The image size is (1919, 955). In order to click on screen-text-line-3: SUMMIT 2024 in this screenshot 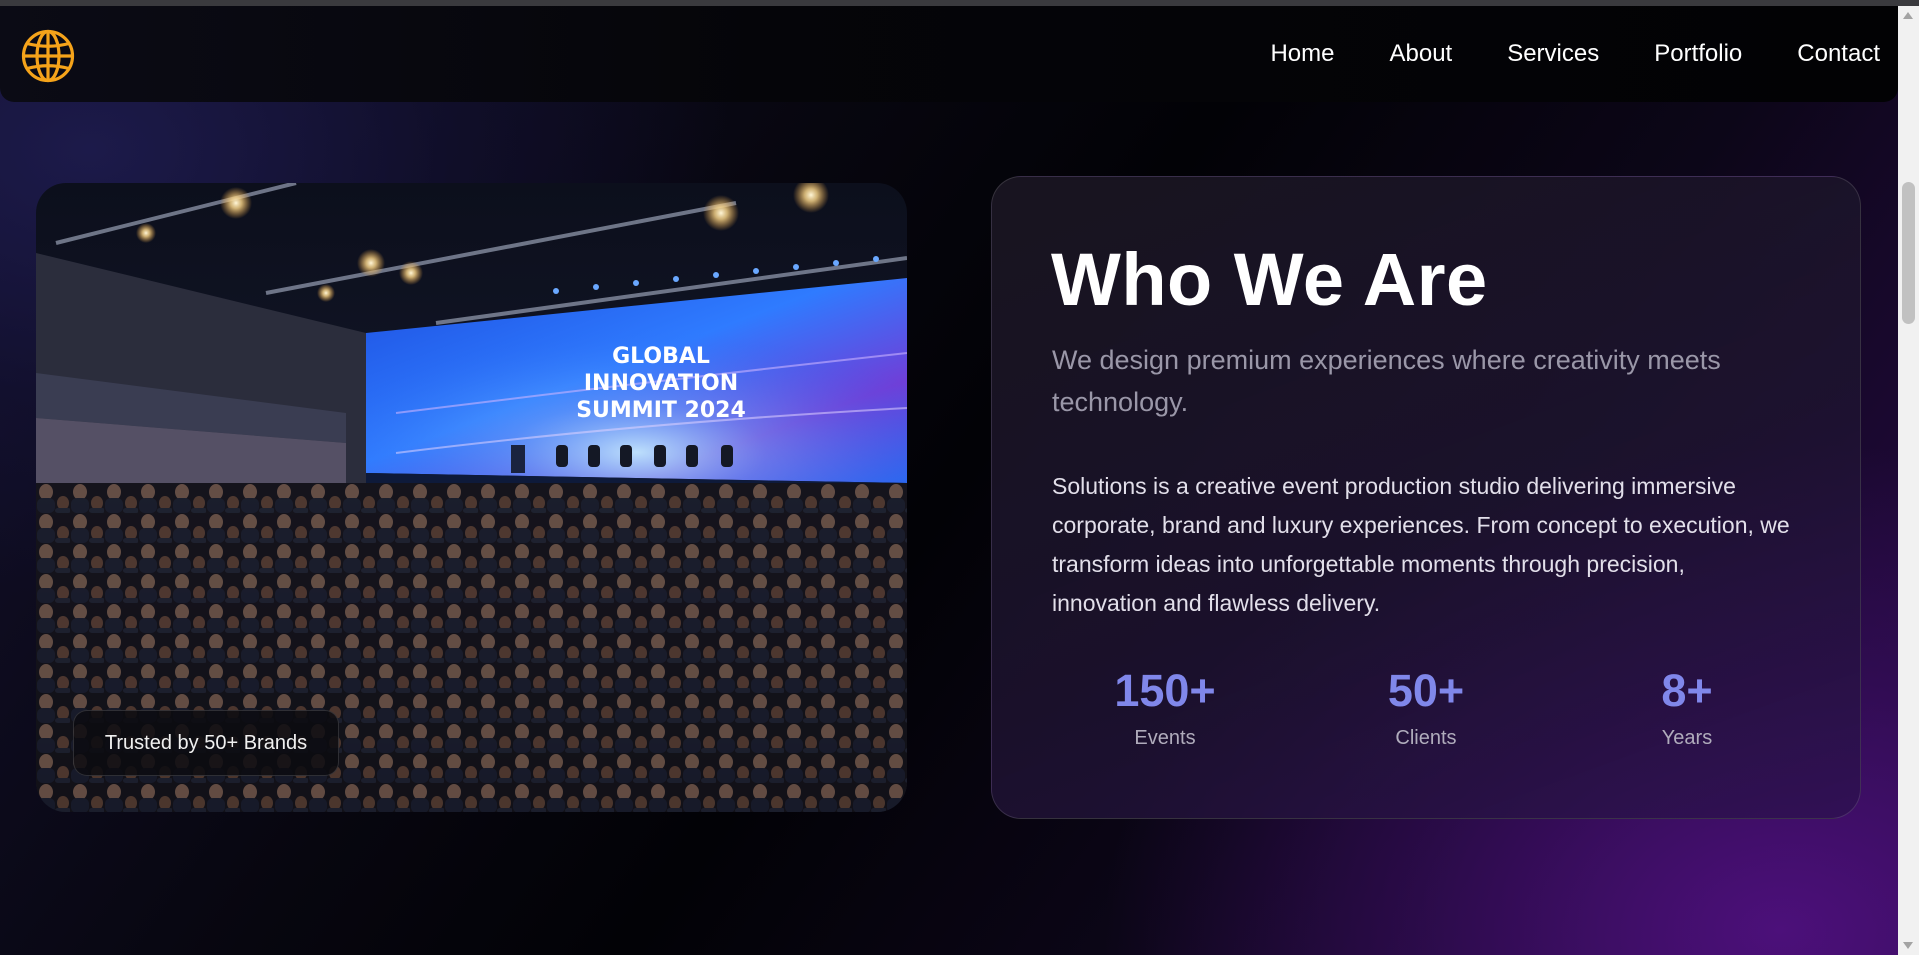, I will do `click(661, 410)`.